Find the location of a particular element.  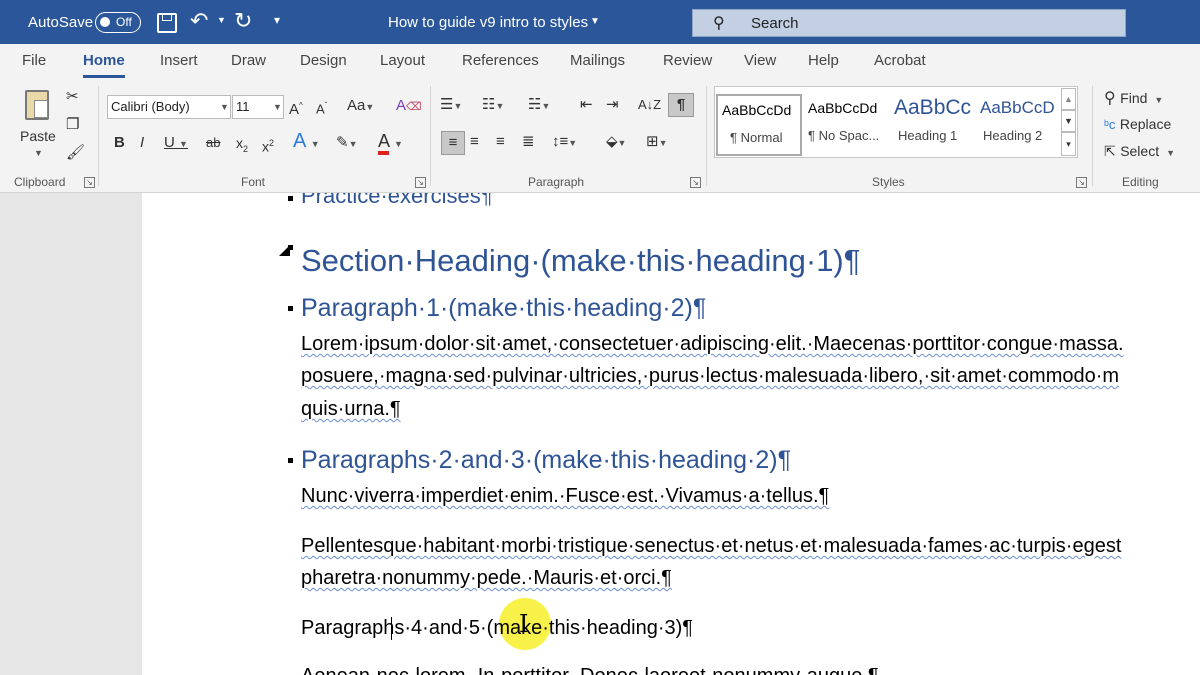

replace-icon: ᵇc is located at coordinates (1110, 124).